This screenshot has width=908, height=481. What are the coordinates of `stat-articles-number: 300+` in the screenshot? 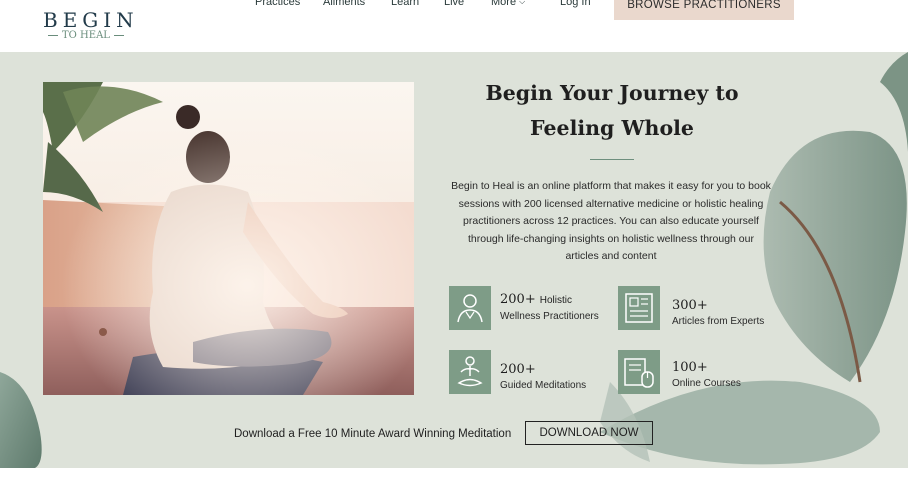 It's located at (690, 305).